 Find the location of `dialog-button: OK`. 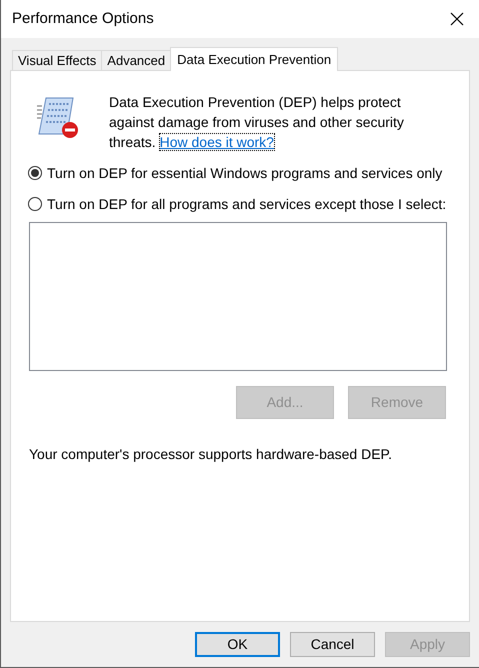

dialog-button: OK is located at coordinates (237, 644).